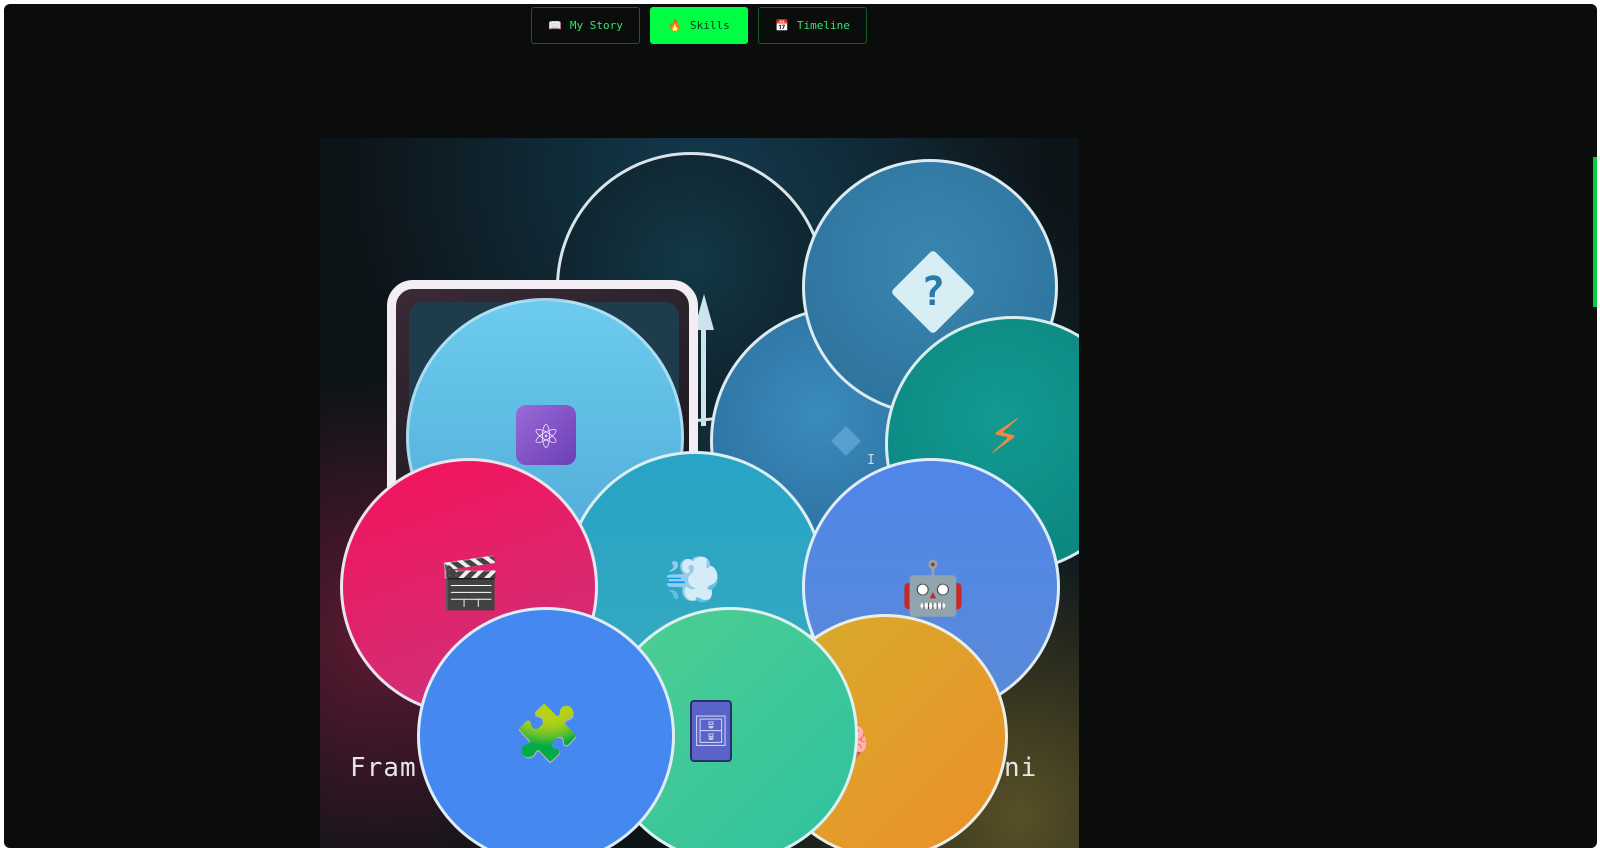 The width and height of the screenshot is (1600, 848). I want to click on calendar-icon: 📅, so click(782, 25).